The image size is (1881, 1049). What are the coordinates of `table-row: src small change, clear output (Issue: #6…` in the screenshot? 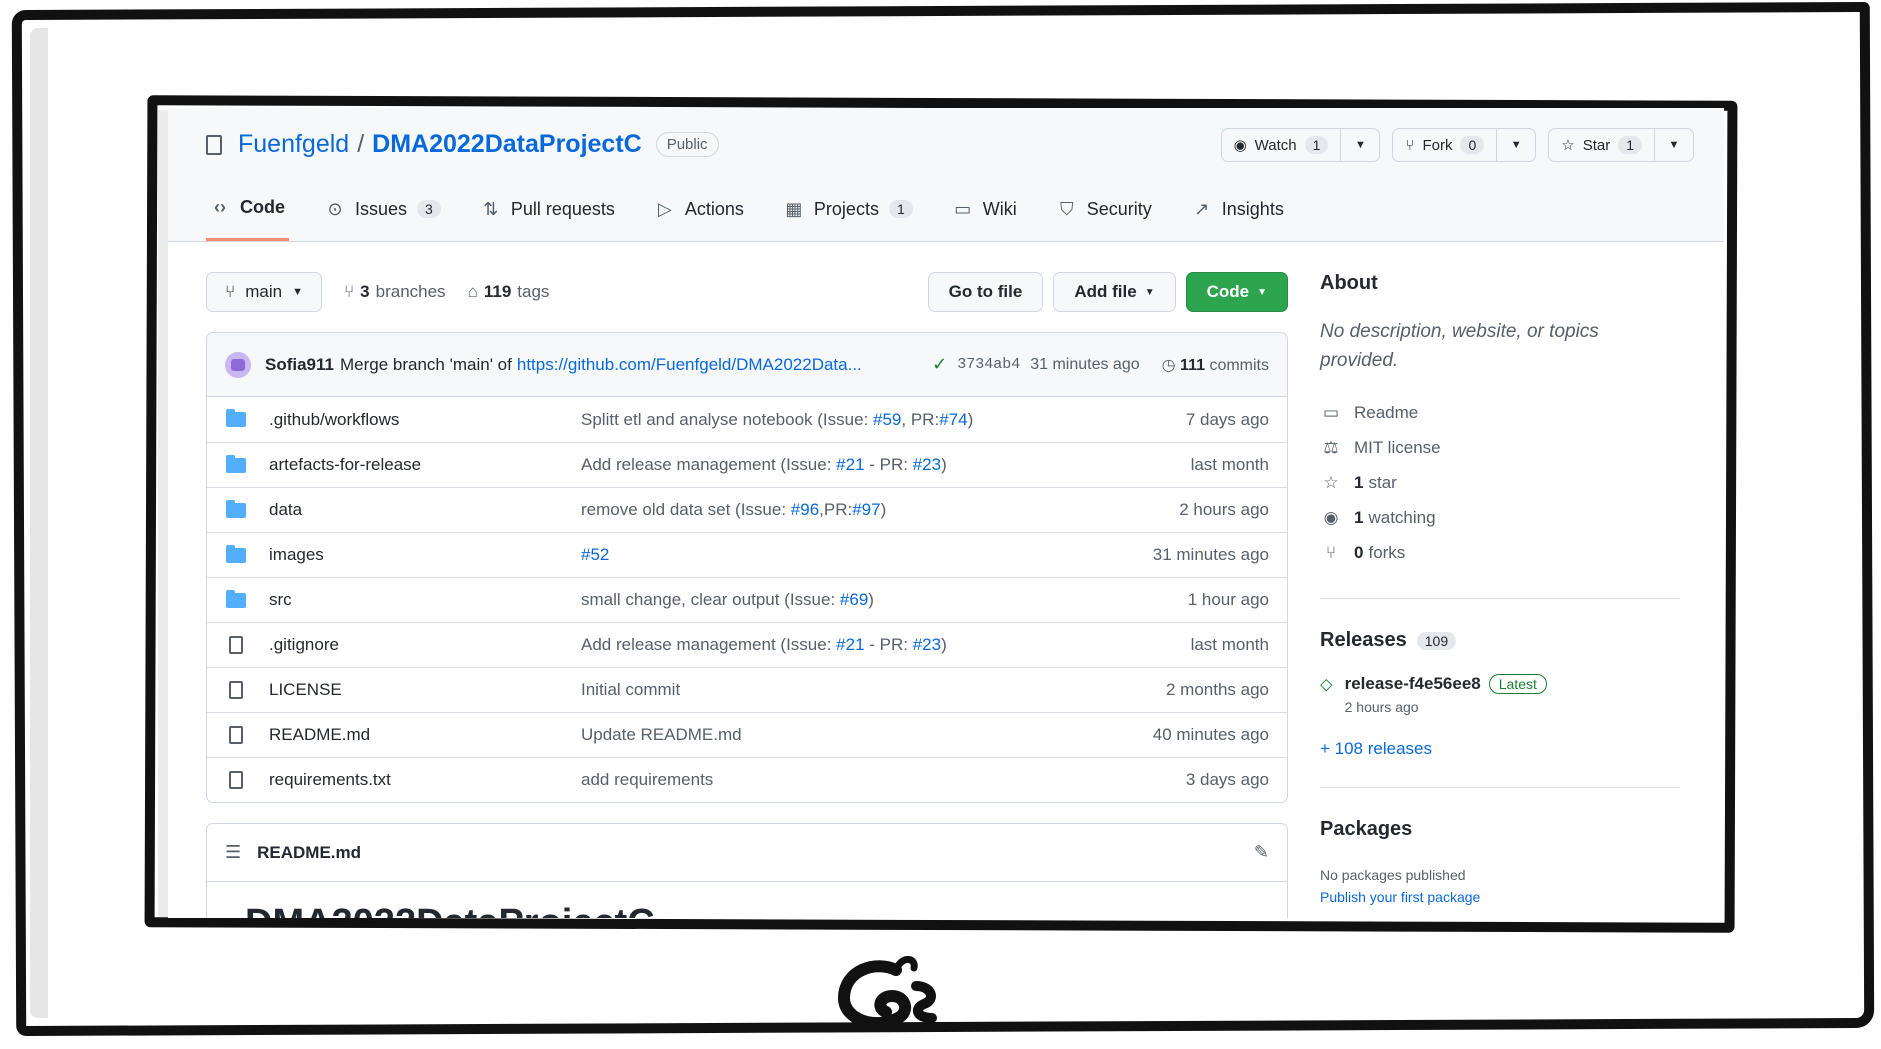 It's located at (747, 599).